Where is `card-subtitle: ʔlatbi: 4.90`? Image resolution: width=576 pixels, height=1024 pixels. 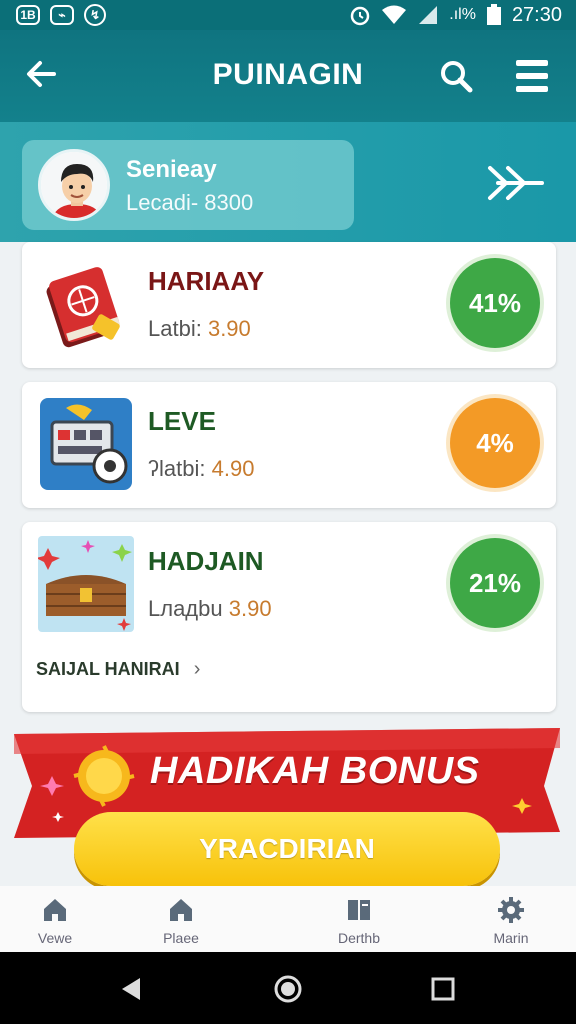 card-subtitle: ʔlatbi: 4.90 is located at coordinates (201, 468).